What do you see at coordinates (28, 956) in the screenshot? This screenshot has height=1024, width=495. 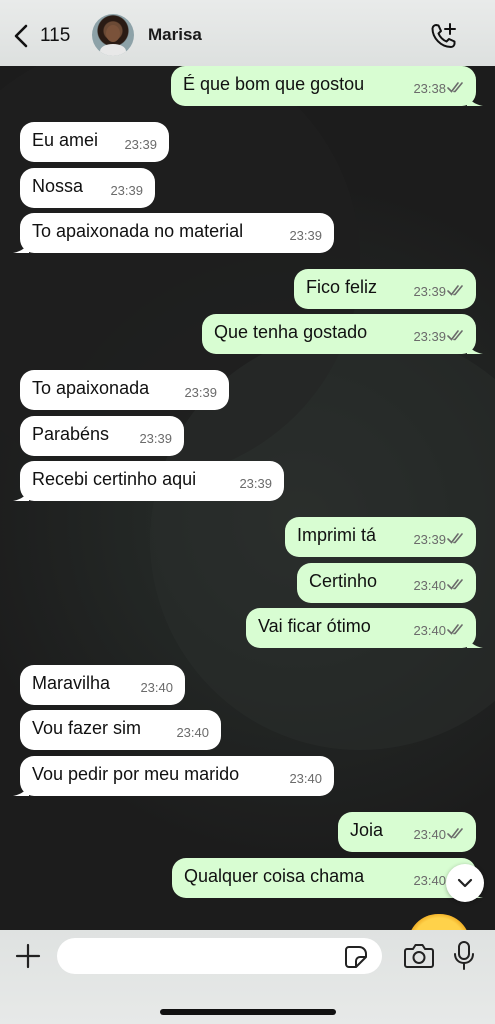 I see `plus-icon` at bounding box center [28, 956].